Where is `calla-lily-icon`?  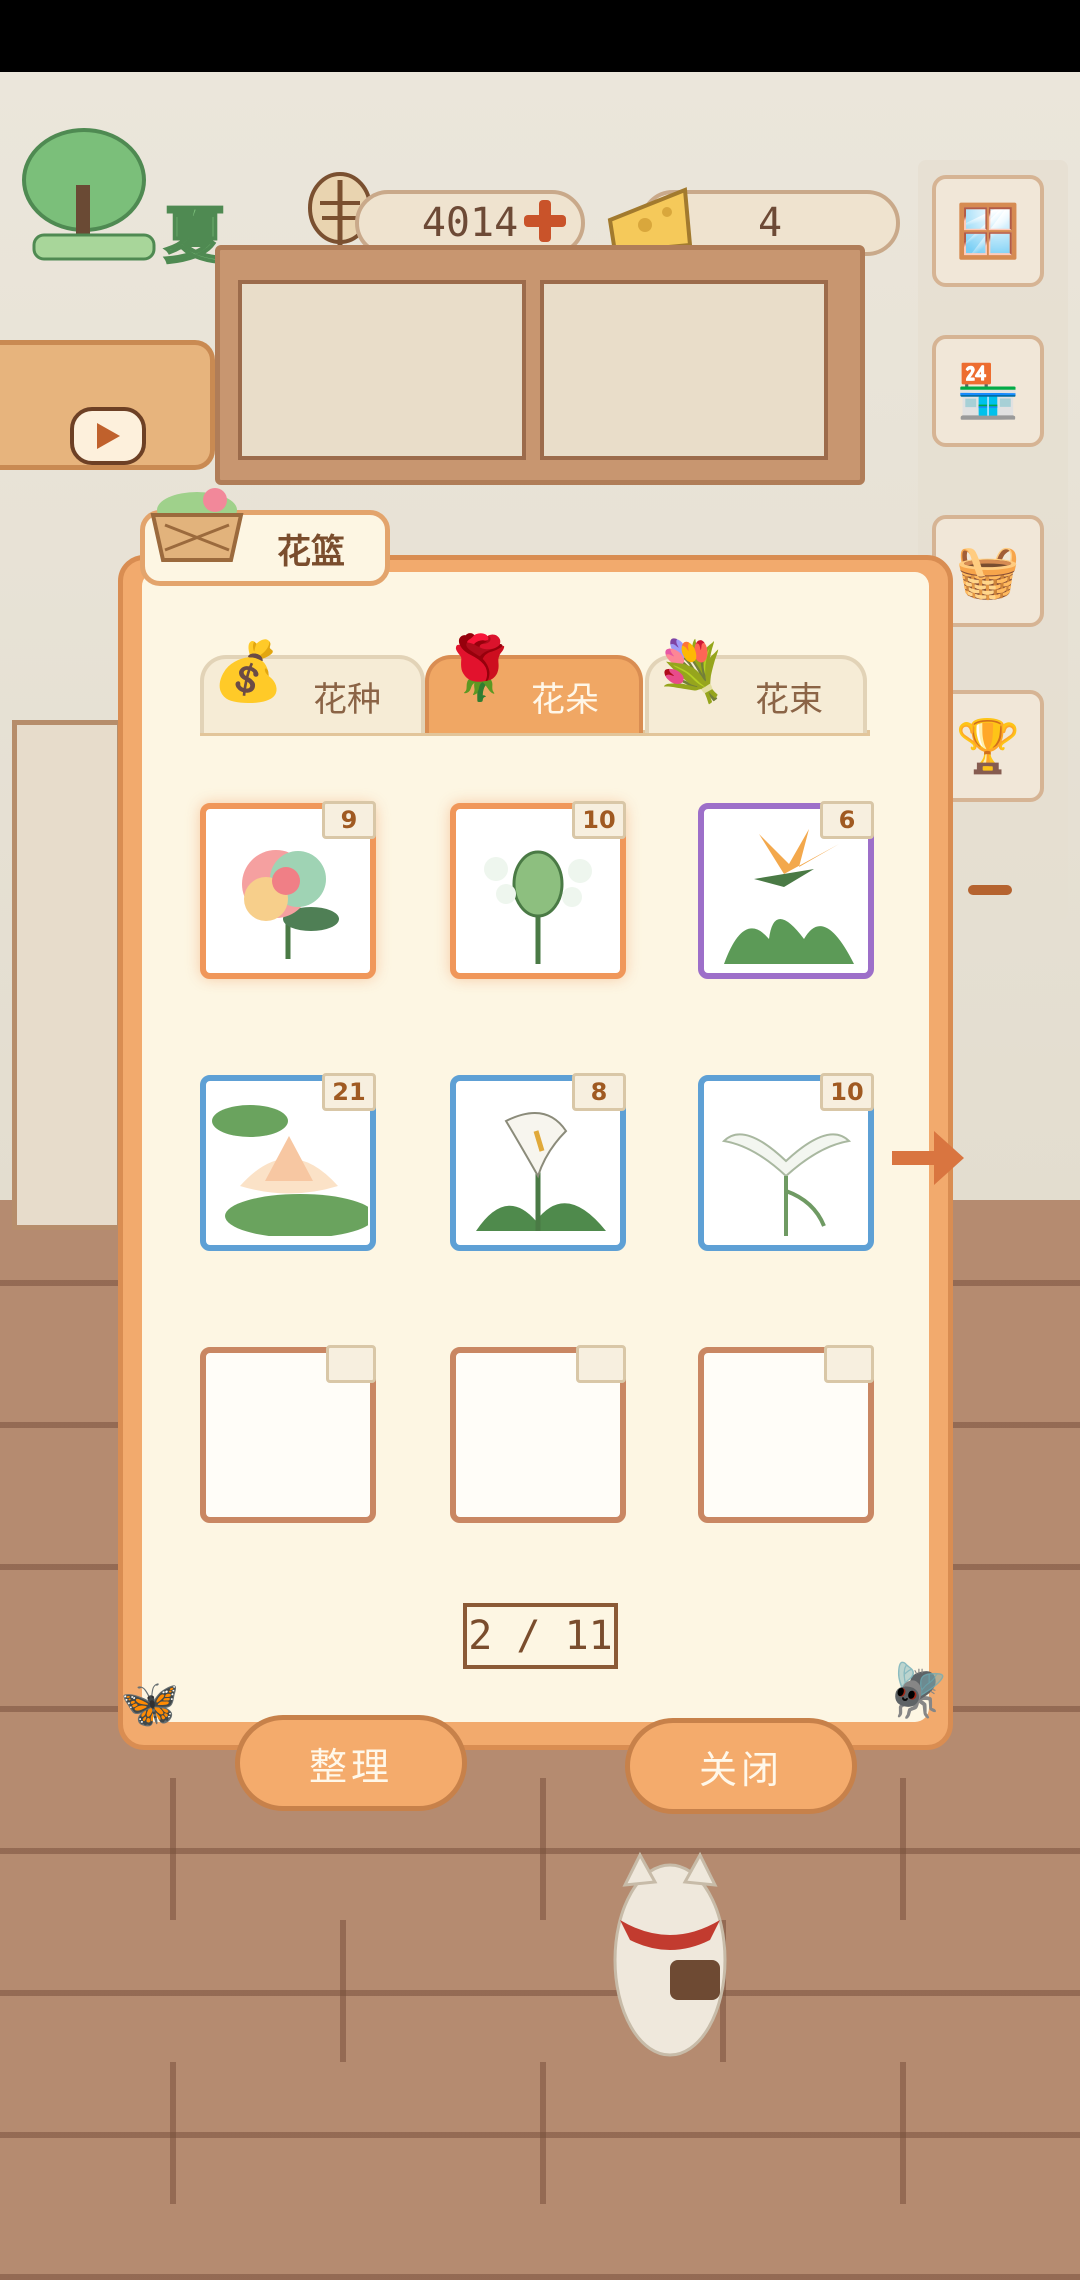
calla-lily-icon is located at coordinates (541, 1171).